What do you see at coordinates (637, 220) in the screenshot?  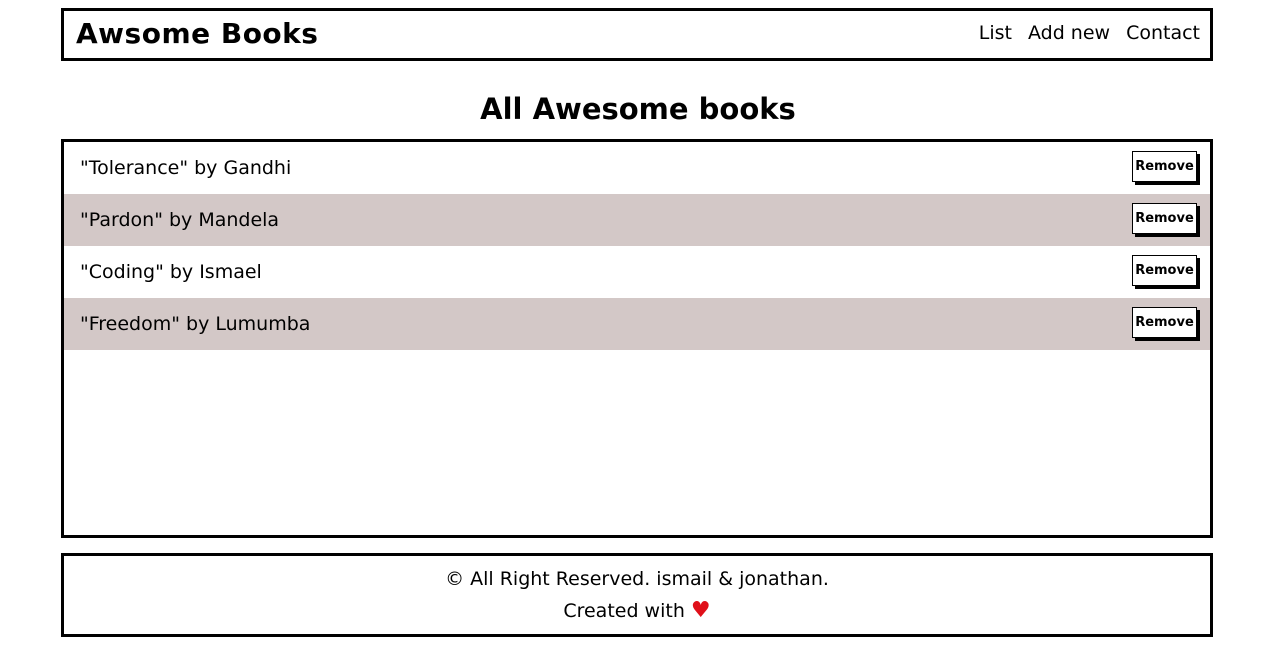 I see `book-row: "Pardon" by Mandela Remove` at bounding box center [637, 220].